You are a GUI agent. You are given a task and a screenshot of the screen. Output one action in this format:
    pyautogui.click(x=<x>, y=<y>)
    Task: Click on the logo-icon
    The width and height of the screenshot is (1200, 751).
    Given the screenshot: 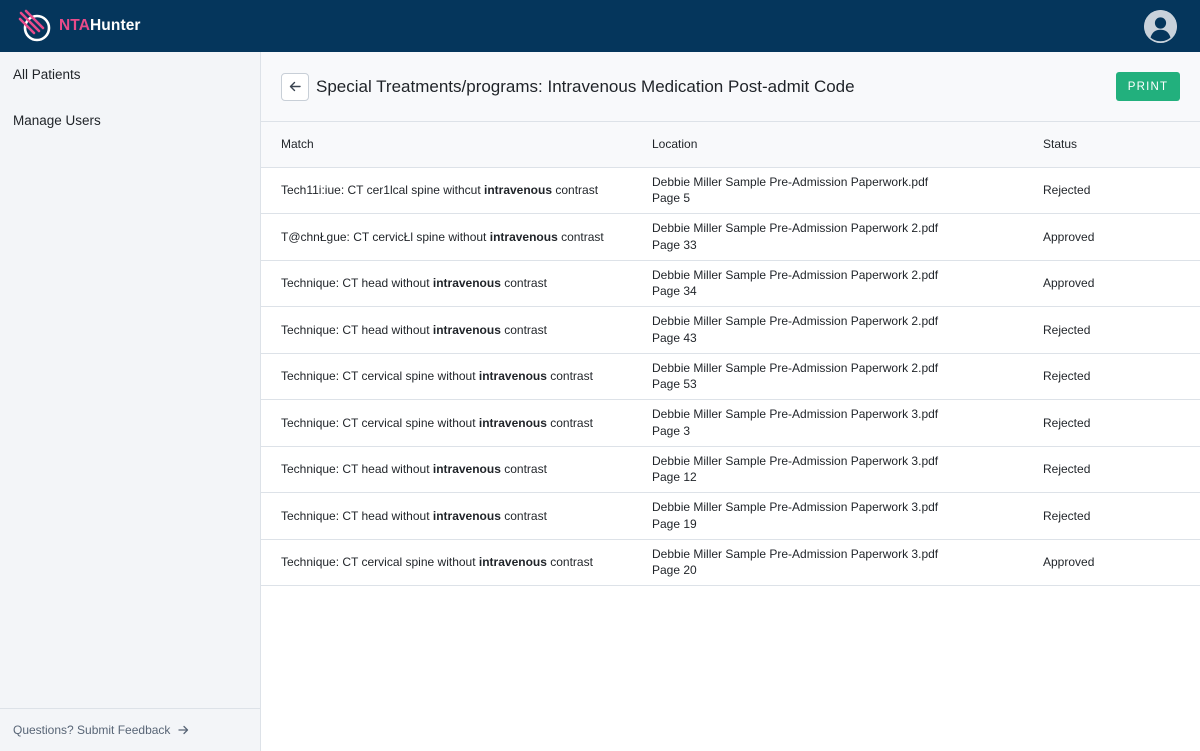 What is the action you would take?
    pyautogui.click(x=34, y=25)
    